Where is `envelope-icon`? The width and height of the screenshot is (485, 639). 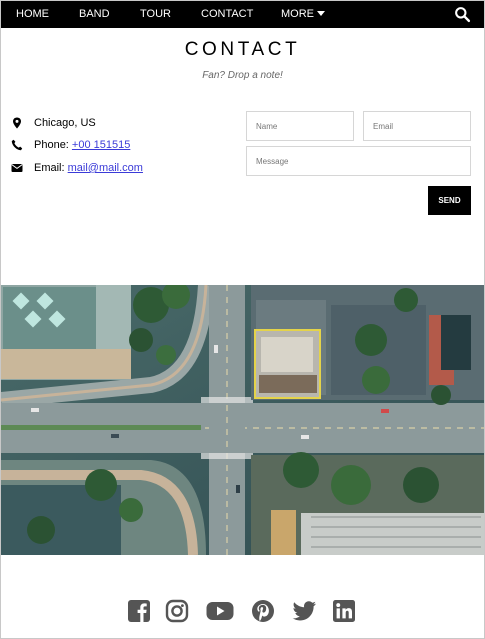 envelope-icon is located at coordinates (17, 168).